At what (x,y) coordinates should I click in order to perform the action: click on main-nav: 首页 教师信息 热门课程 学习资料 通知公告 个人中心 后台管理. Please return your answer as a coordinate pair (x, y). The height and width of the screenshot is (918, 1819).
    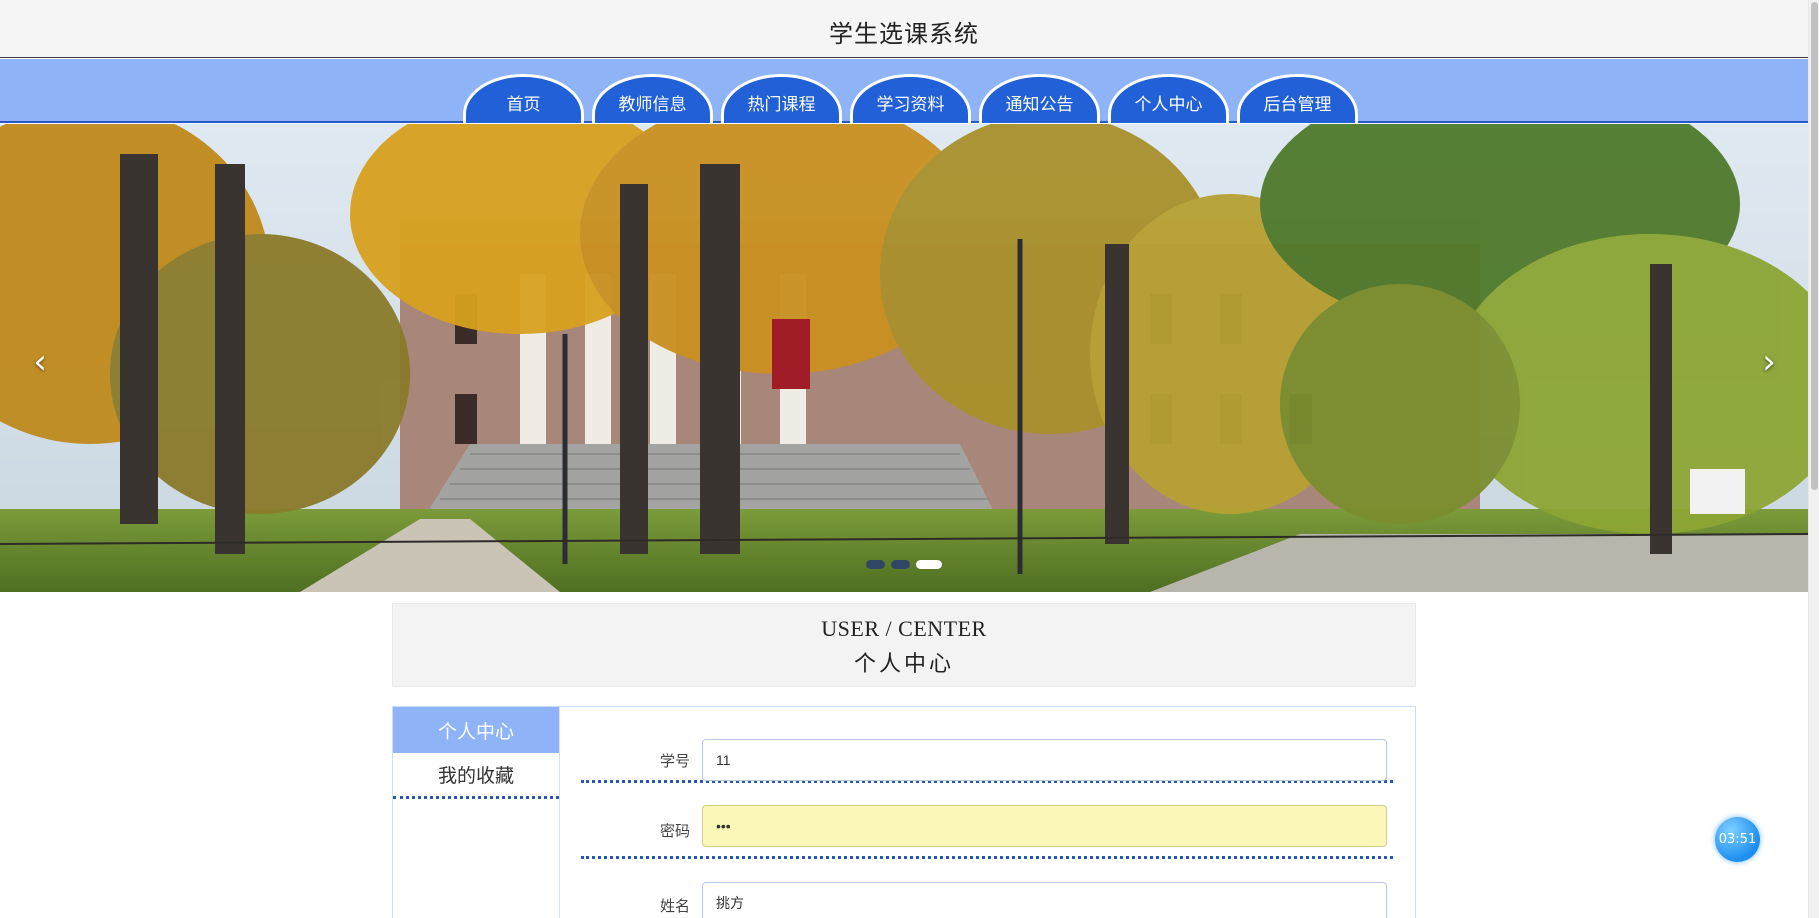
    Looking at the image, I should click on (904, 91).